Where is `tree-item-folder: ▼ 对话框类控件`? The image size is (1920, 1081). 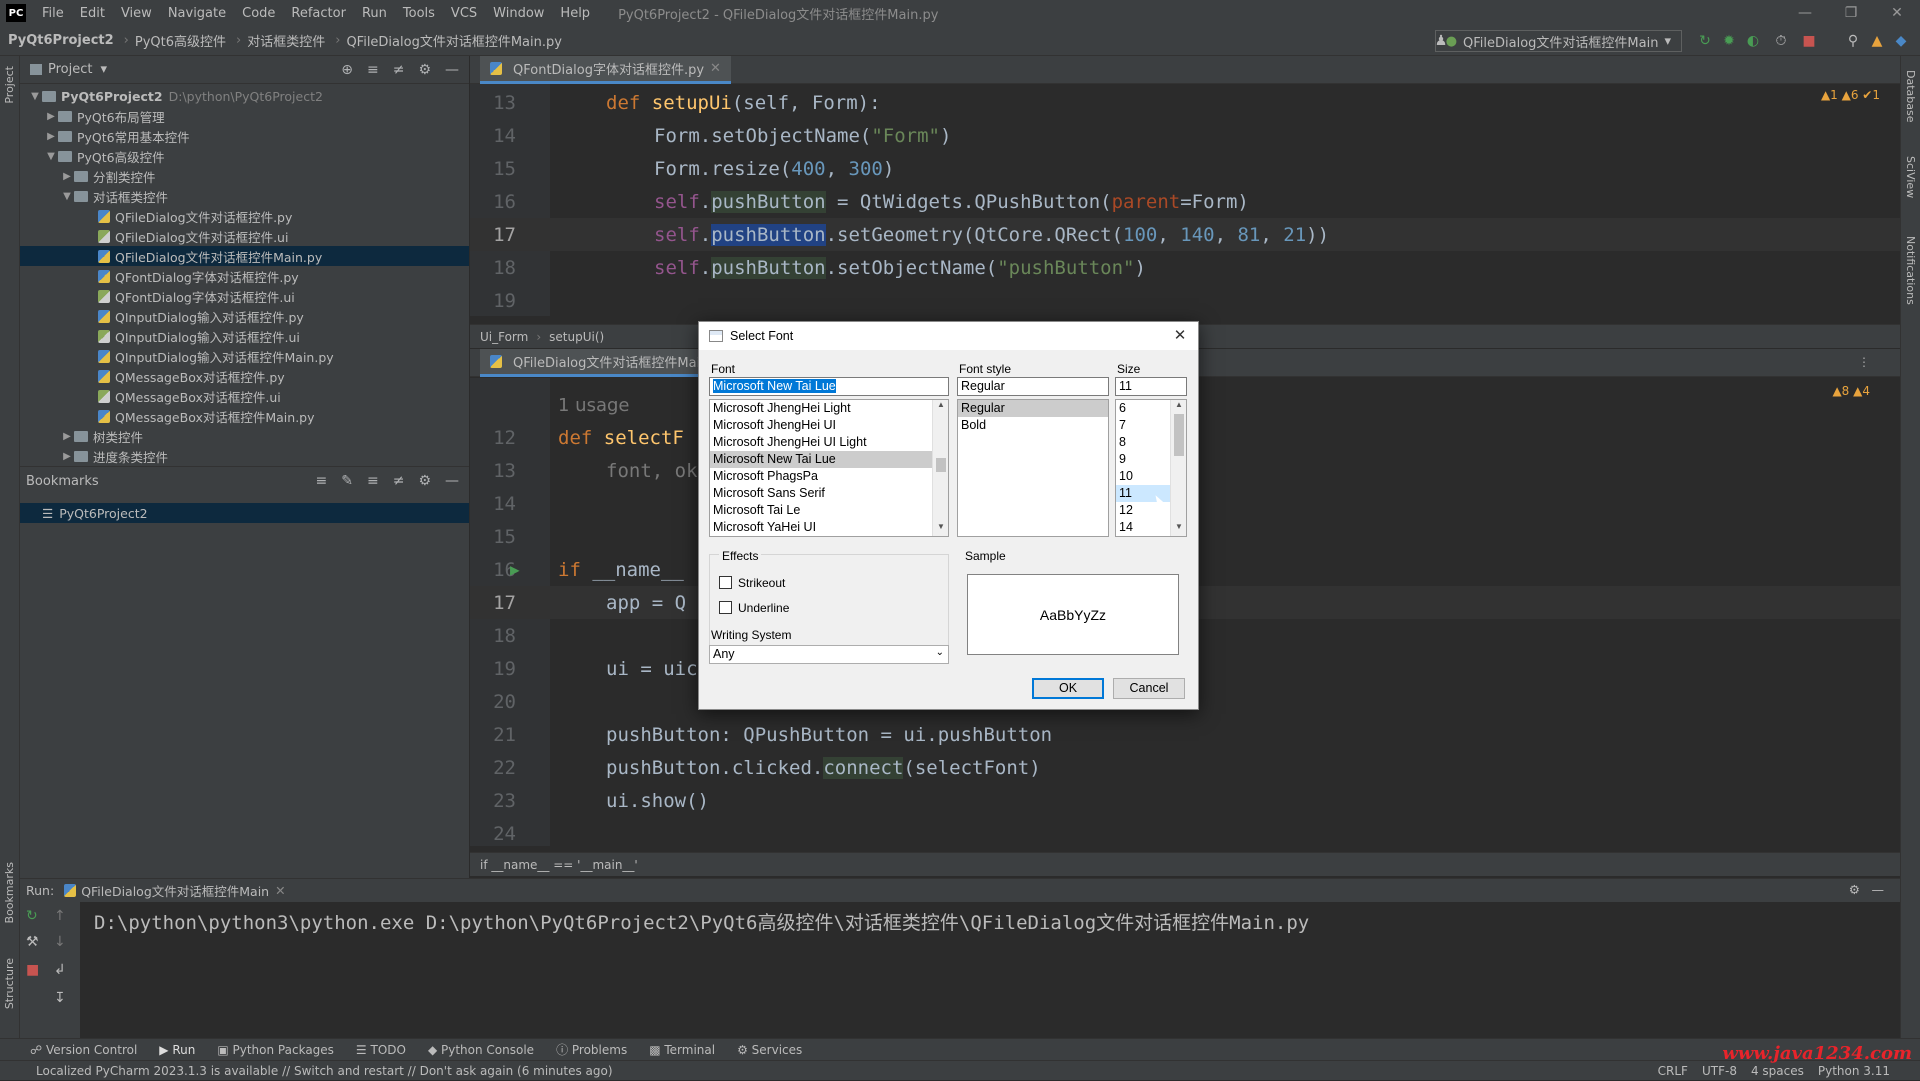
tree-item-folder: ▼ 对话框类控件 is located at coordinates (244, 196).